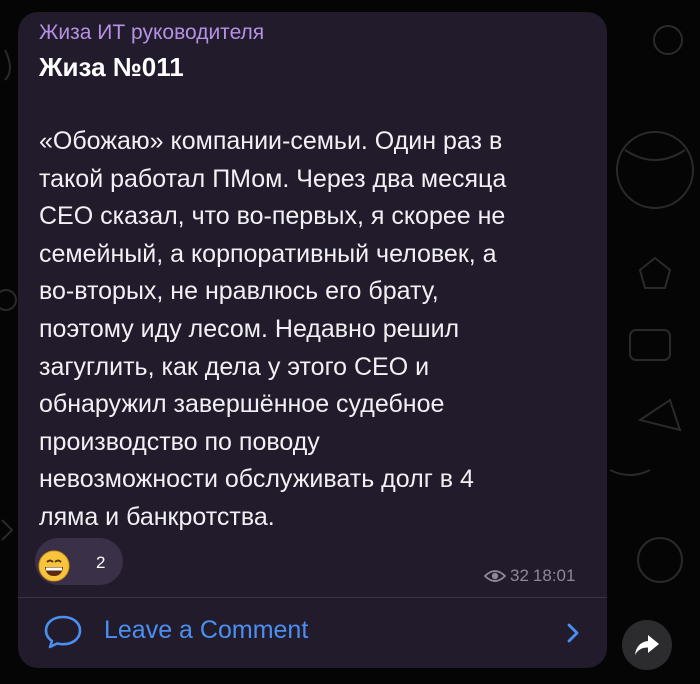 Image resolution: width=700 pixels, height=684 pixels. What do you see at coordinates (151, 33) in the screenshot?
I see `channel-name: Жиза ИТ руководителя` at bounding box center [151, 33].